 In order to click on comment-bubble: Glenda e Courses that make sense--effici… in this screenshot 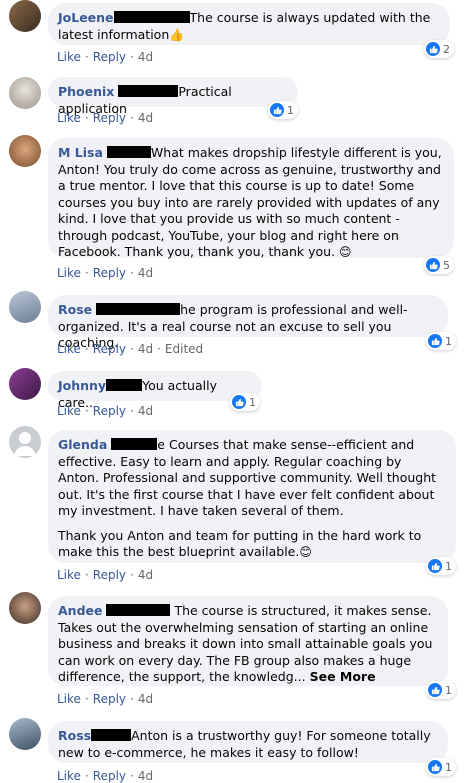, I will do `click(252, 496)`.